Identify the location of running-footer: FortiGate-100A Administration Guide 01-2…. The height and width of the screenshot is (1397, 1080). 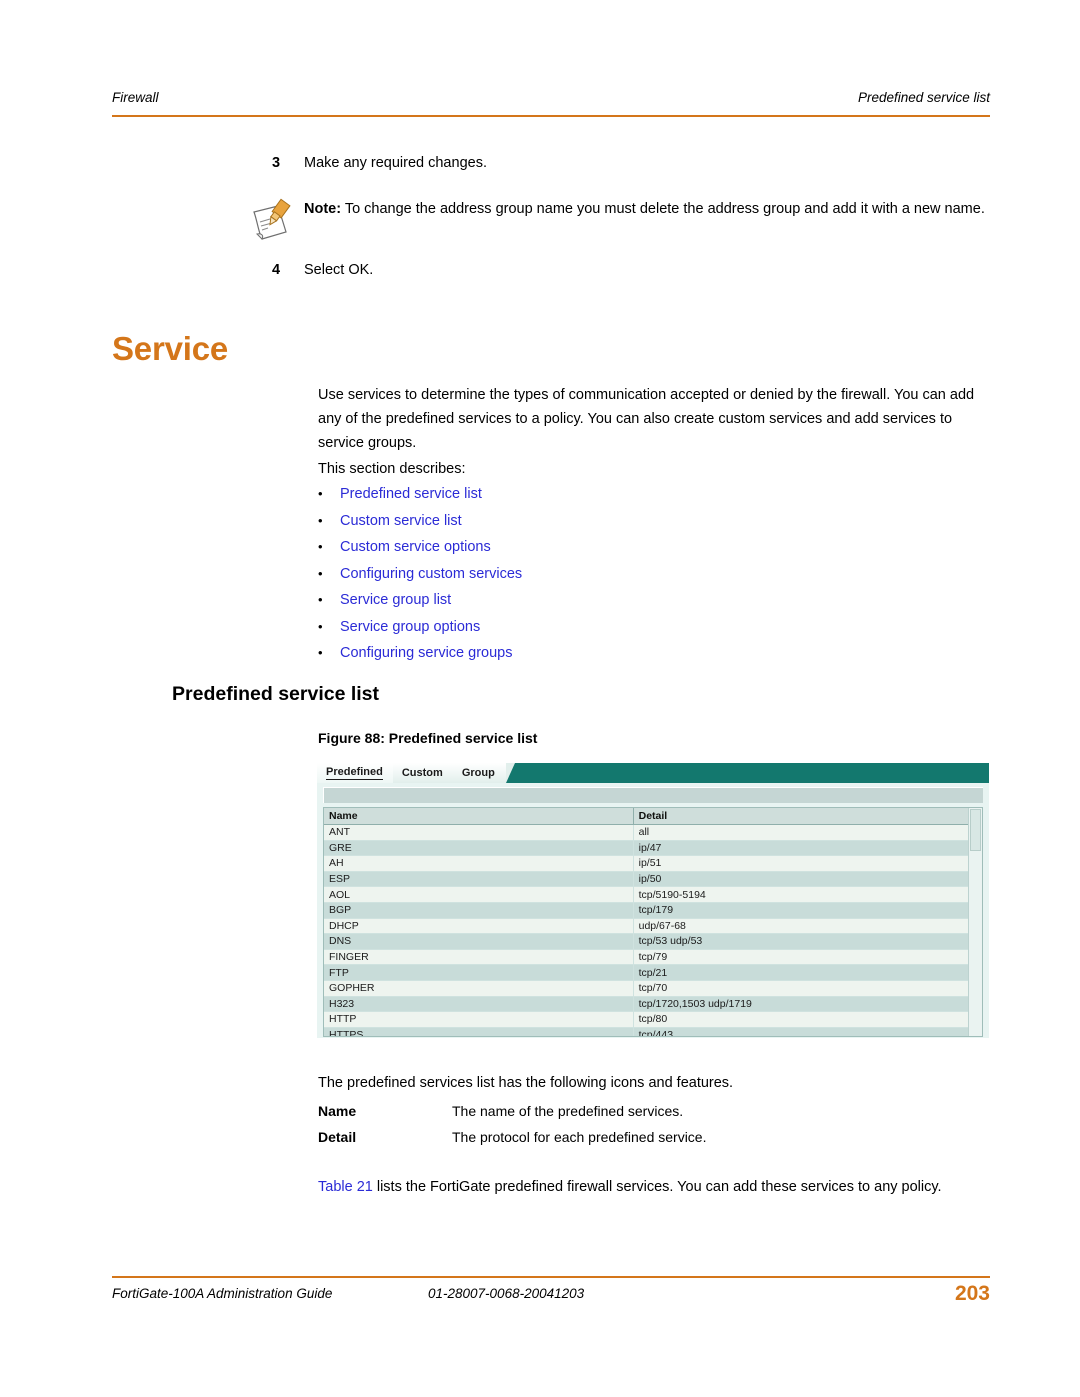
(551, 1295).